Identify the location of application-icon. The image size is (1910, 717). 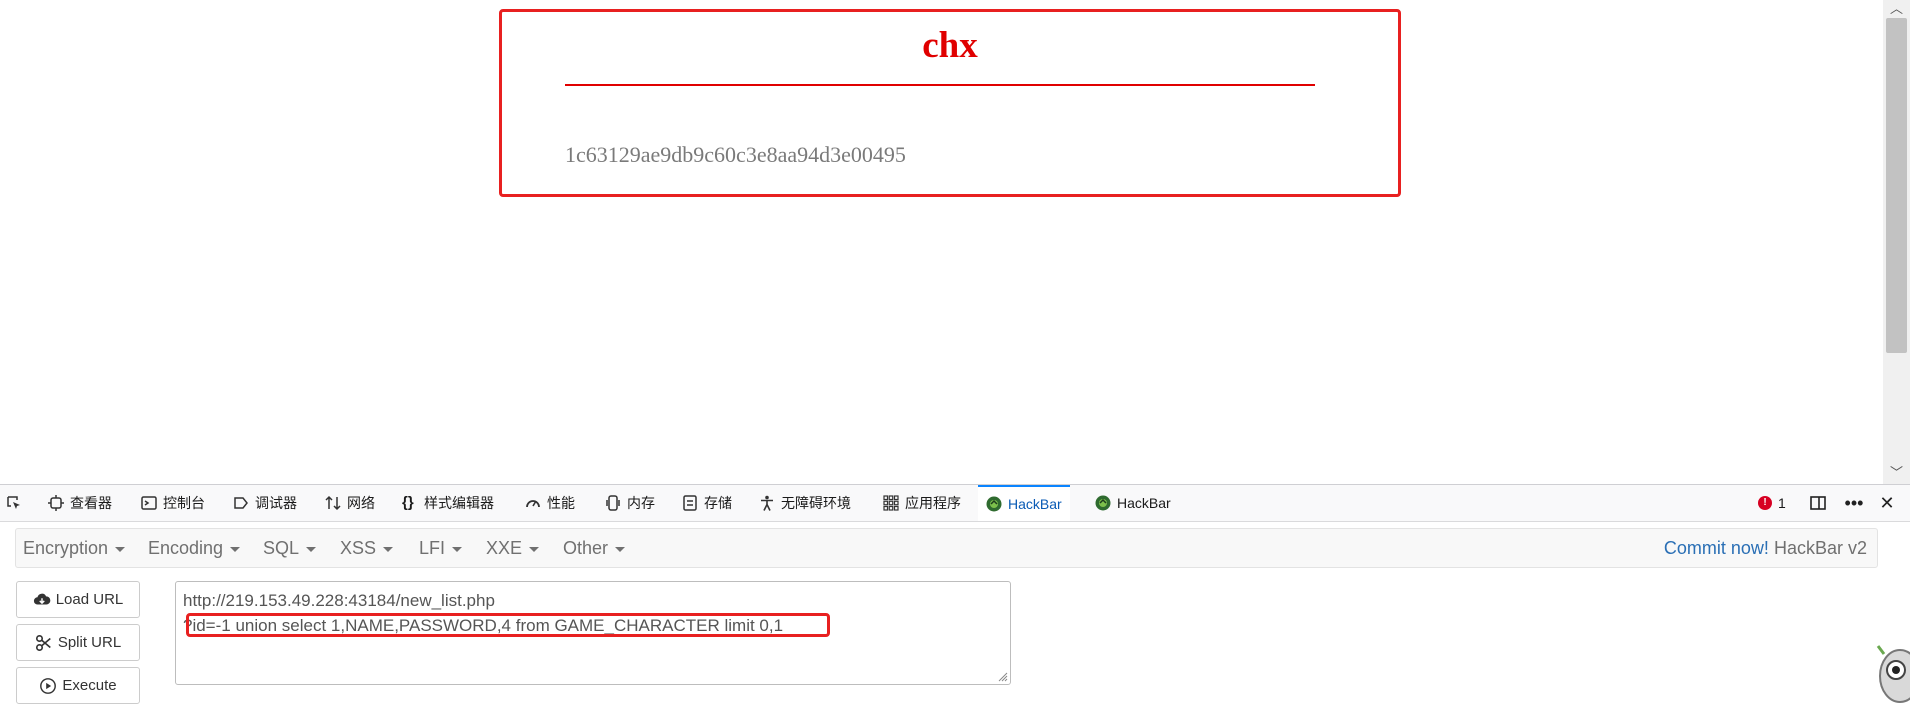
(891, 503).